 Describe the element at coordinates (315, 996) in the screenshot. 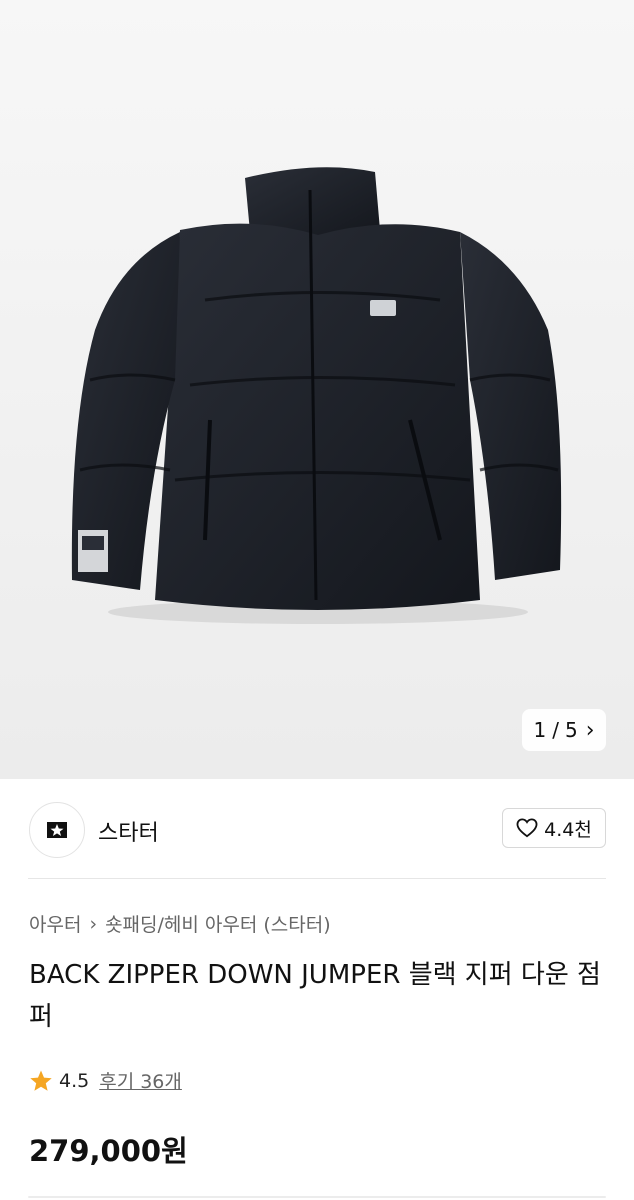

I see `product-title: BACK ZIPPER DOWN JUMPER 블랙 지퍼 다운 점퍼` at that location.